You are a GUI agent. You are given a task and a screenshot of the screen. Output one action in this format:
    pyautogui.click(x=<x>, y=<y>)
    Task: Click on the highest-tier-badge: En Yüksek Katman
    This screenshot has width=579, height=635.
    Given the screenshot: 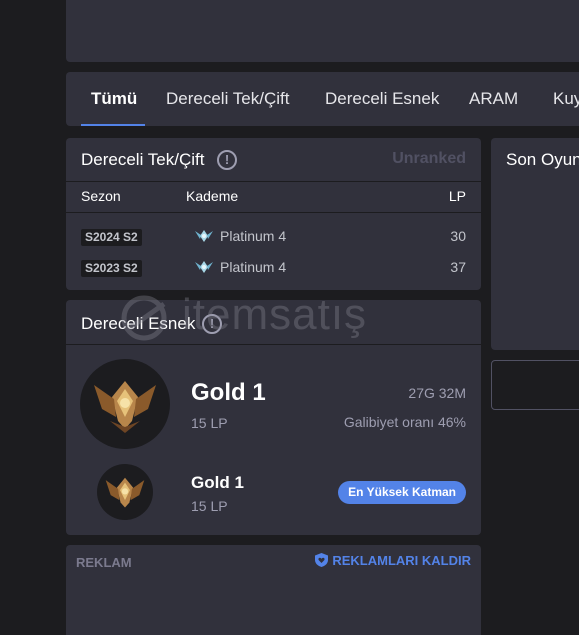 What is the action you would take?
    pyautogui.click(x=402, y=492)
    